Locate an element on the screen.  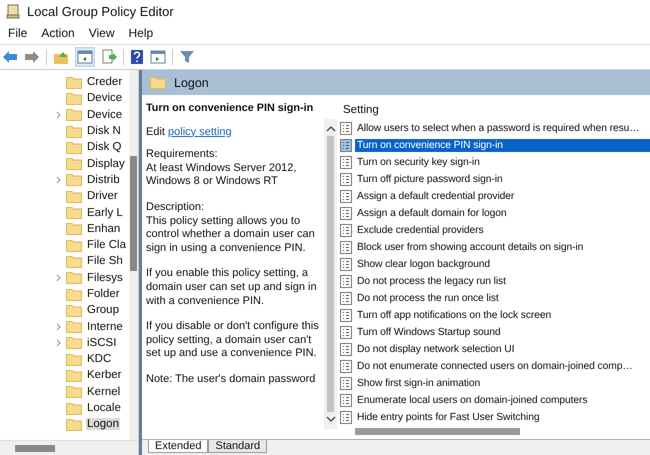
edit-label: Edit is located at coordinates (155, 132).